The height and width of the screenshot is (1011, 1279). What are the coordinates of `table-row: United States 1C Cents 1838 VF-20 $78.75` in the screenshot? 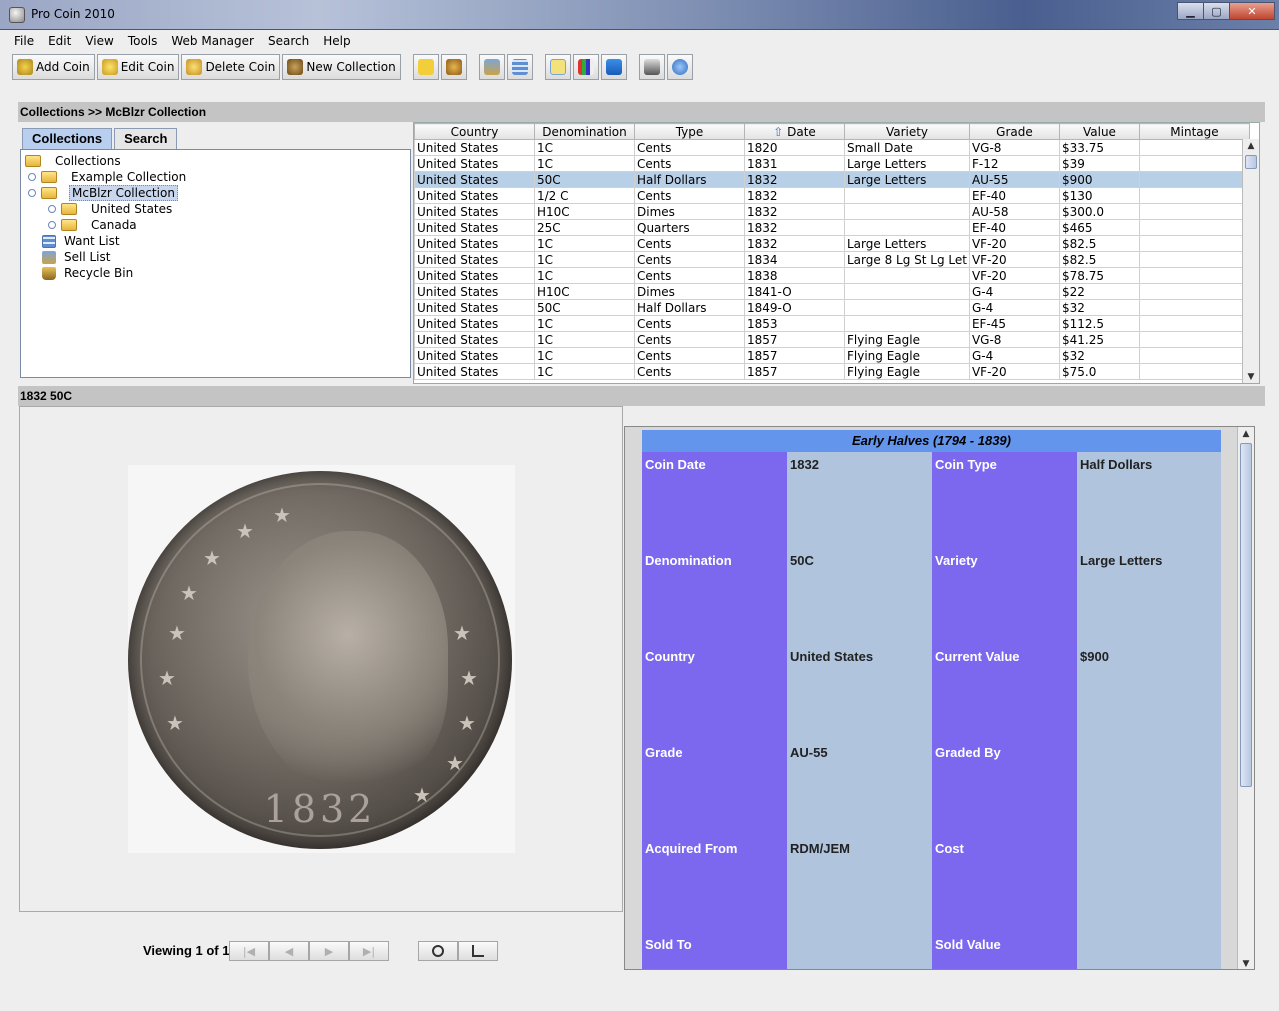 It's located at (832, 275).